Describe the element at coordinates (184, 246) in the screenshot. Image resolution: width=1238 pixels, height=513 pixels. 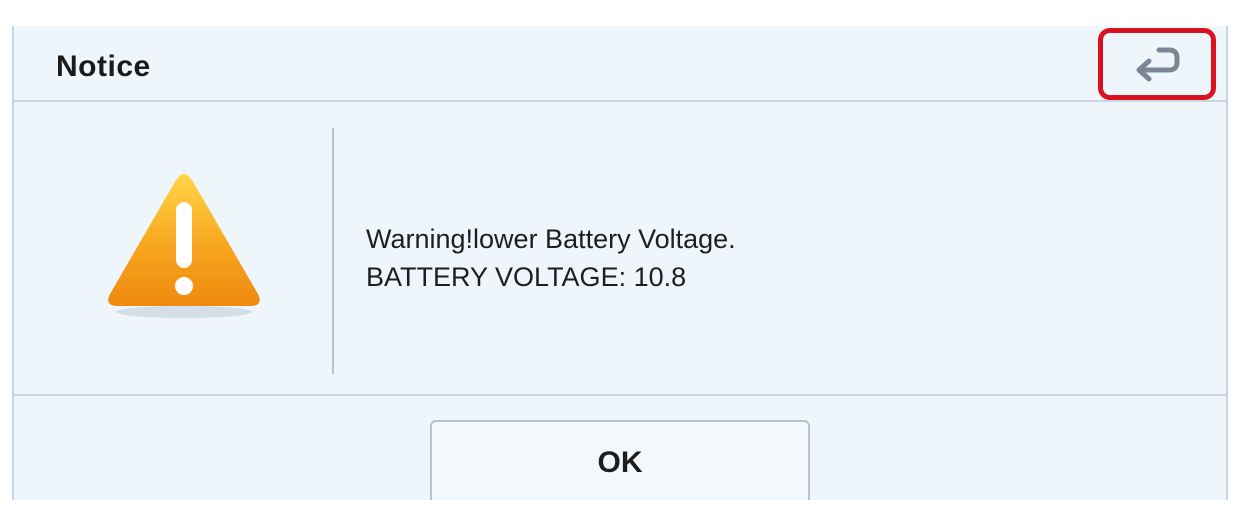
I see `warning-triangle-icon` at that location.